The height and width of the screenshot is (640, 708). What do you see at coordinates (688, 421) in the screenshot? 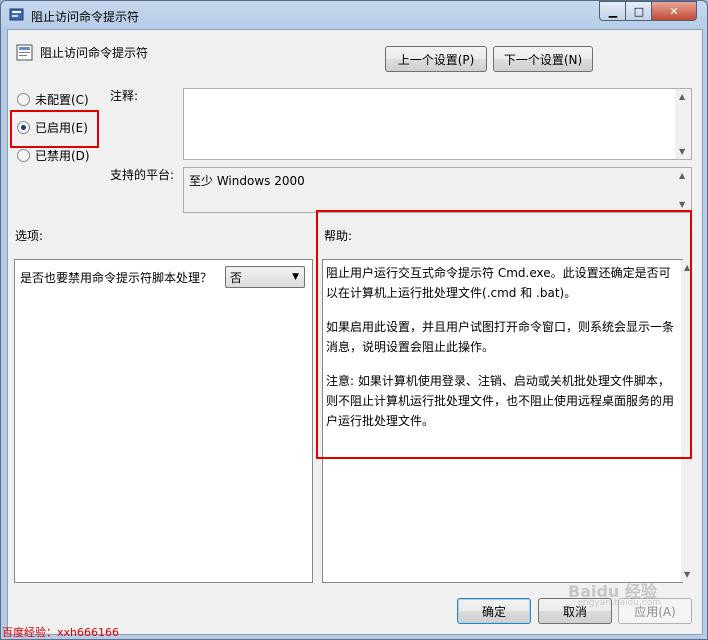
I see `help-scrollbar: ▲ ▼` at bounding box center [688, 421].